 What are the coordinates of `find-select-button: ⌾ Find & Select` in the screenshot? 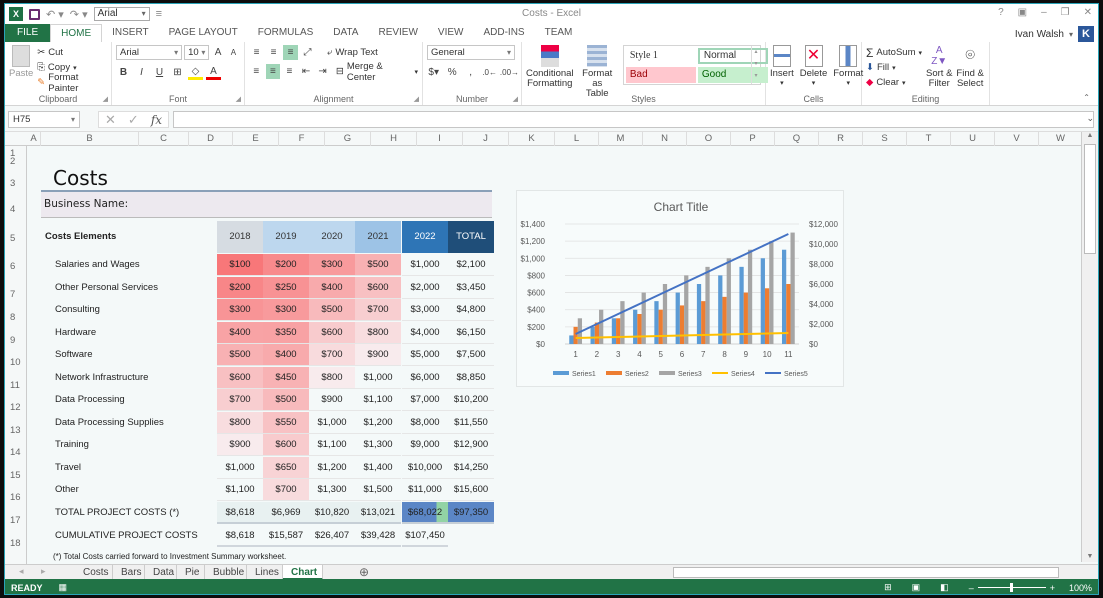 It's located at (969, 67).